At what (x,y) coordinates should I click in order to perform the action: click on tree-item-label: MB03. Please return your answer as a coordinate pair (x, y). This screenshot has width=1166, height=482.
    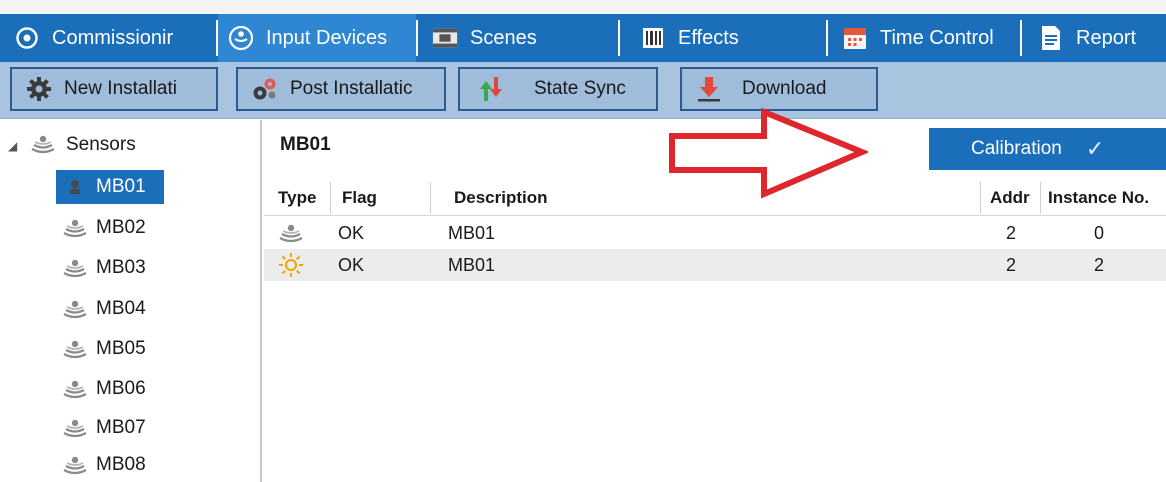
    Looking at the image, I should click on (121, 267).